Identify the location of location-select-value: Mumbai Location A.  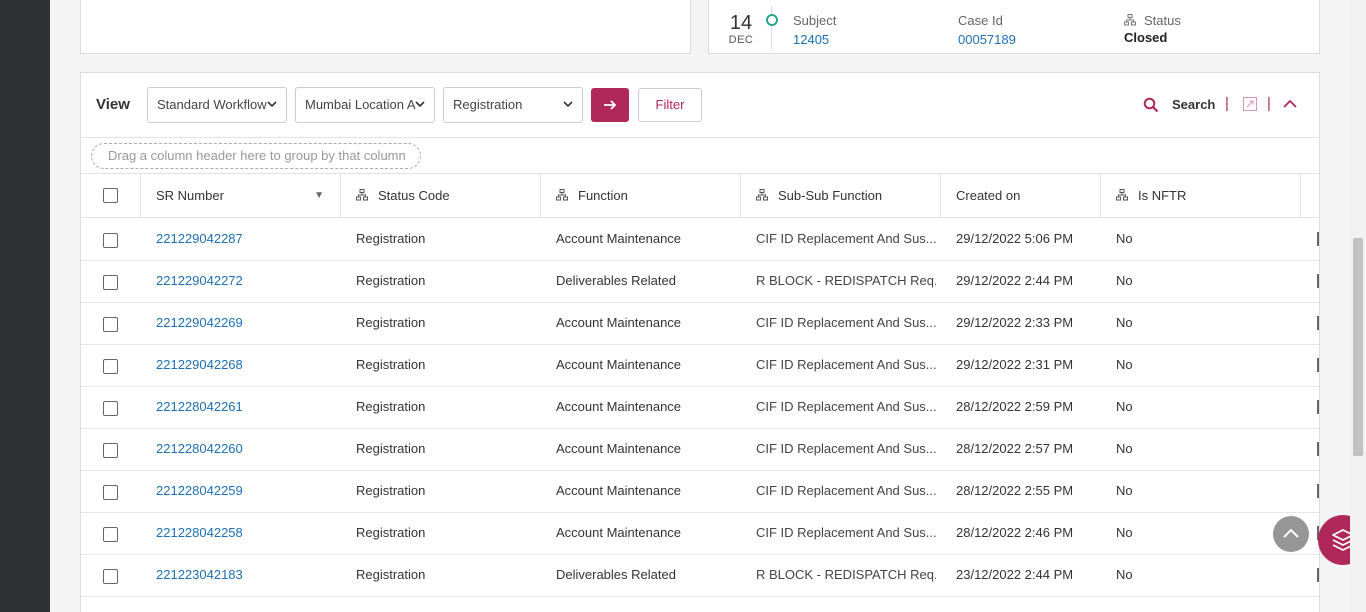
(360, 104).